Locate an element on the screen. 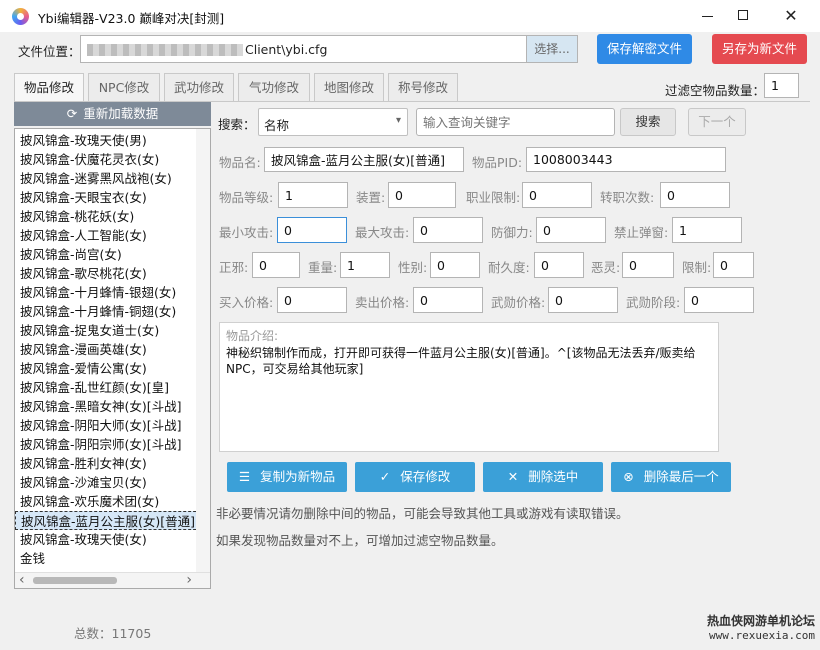 This screenshot has width=820, height=650. delete-label: 删除选中 is located at coordinates (553, 476).